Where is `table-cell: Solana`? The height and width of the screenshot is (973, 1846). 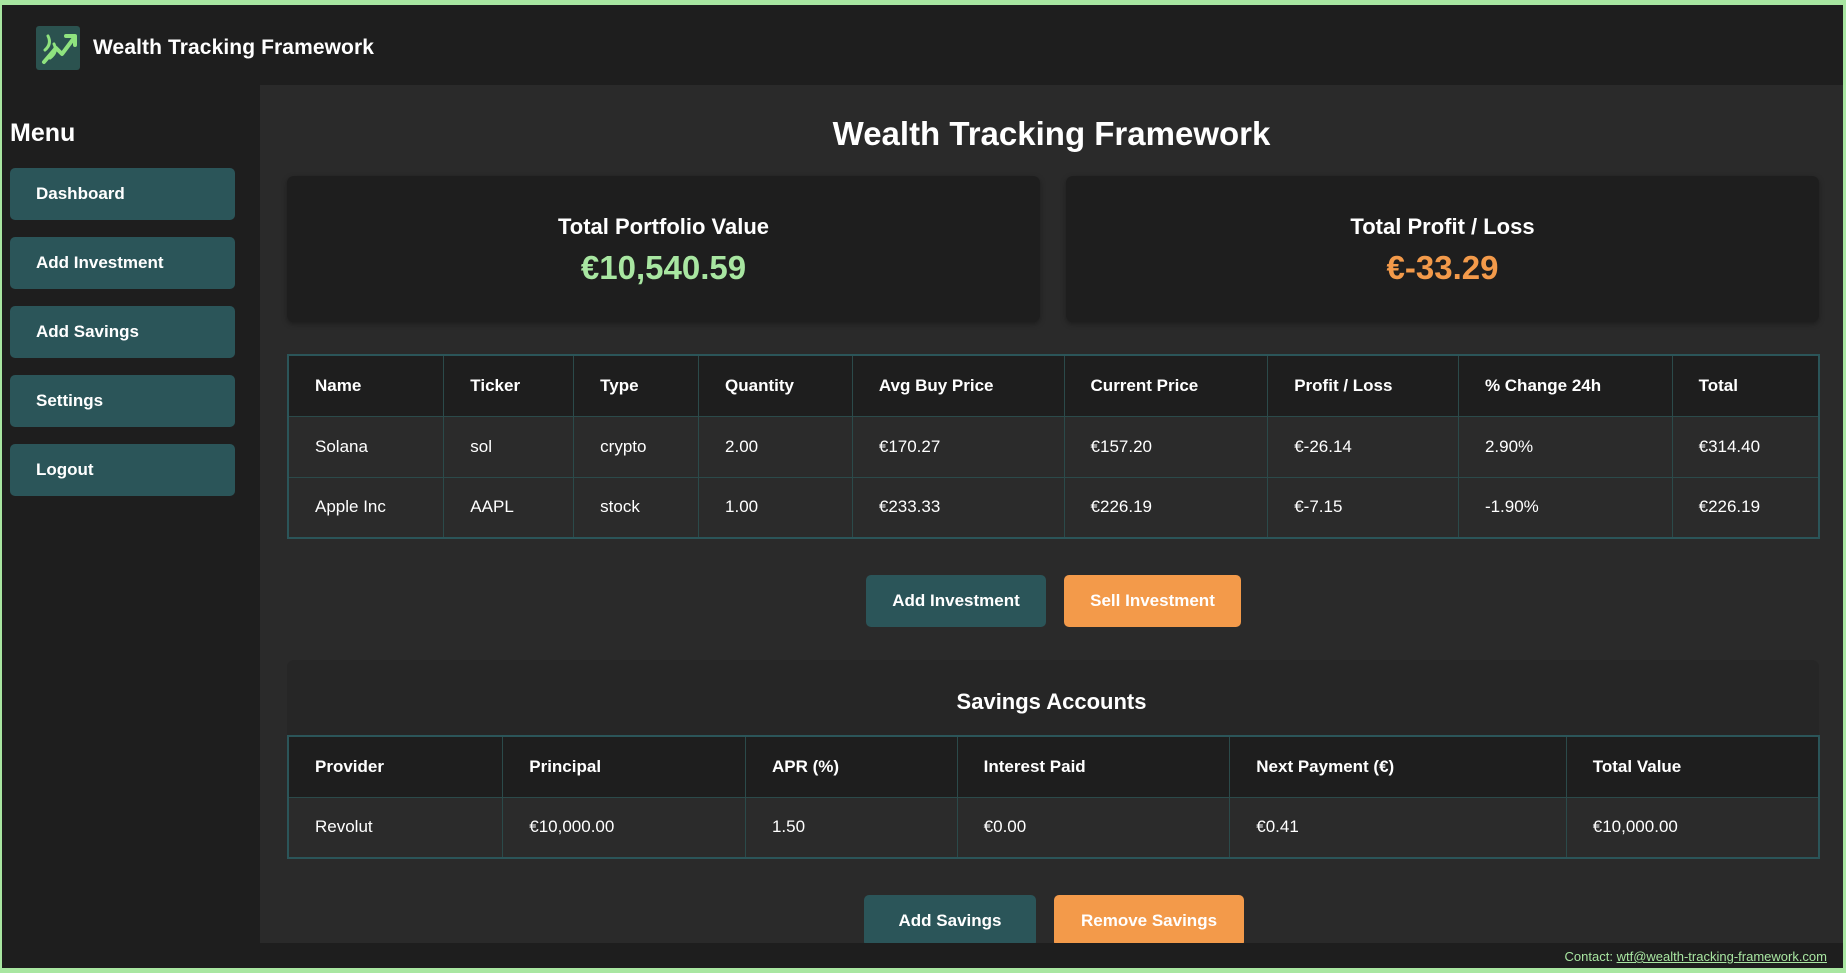 table-cell: Solana is located at coordinates (366, 447).